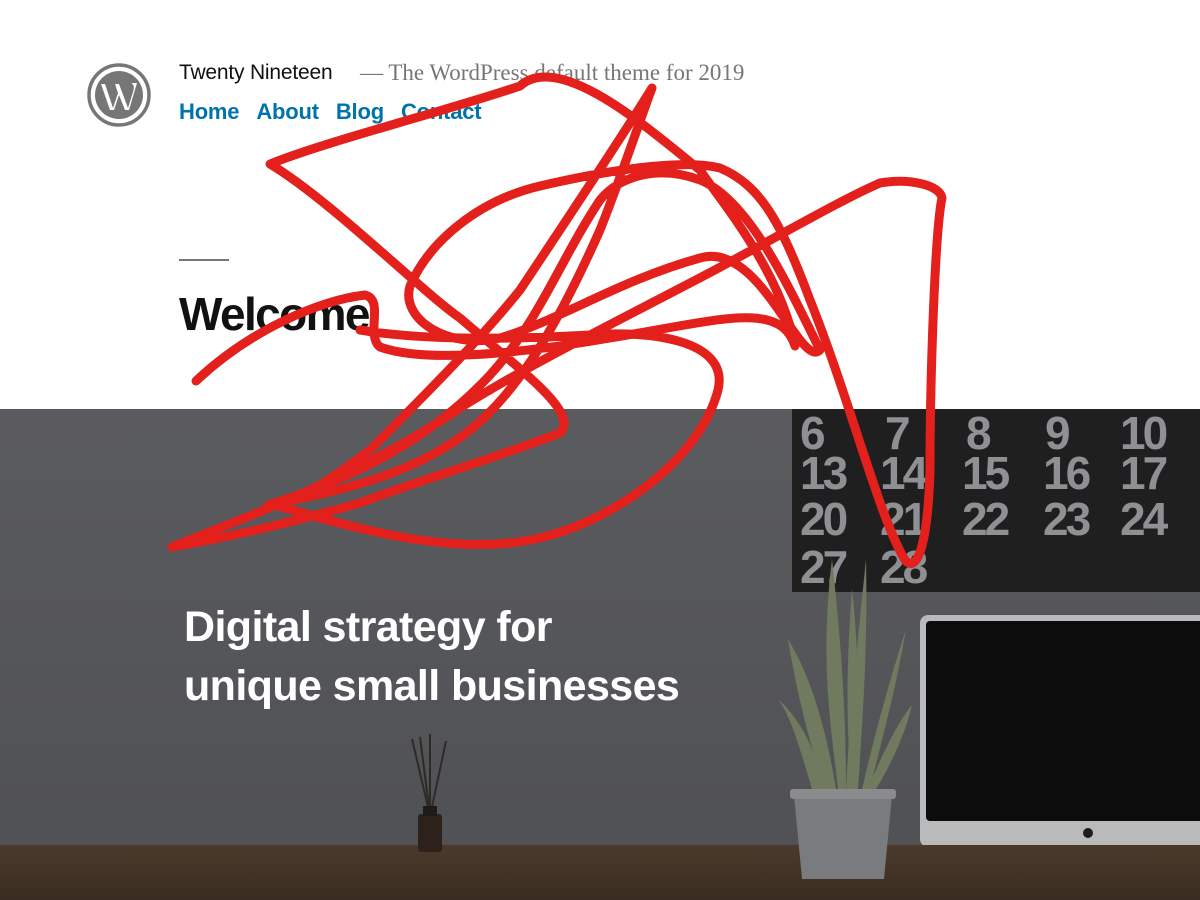 Image resolution: width=1200 pixels, height=900 pixels. What do you see at coordinates (986, 473) in the screenshot?
I see `calendar-day: 15` at bounding box center [986, 473].